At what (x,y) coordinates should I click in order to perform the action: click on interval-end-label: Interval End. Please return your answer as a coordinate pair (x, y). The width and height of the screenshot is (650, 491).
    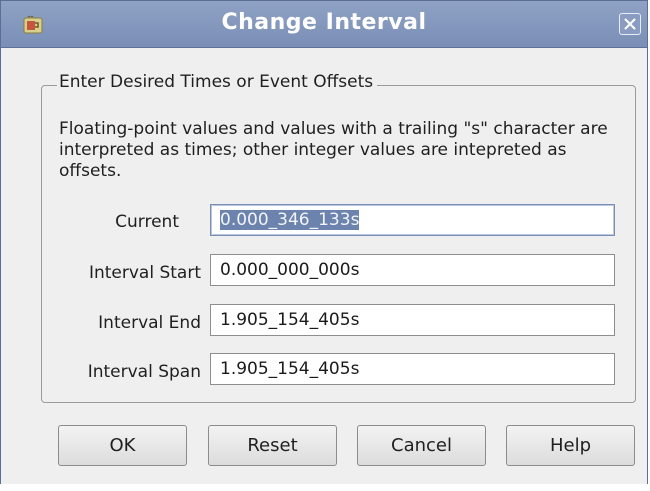
    Looking at the image, I should click on (149, 323).